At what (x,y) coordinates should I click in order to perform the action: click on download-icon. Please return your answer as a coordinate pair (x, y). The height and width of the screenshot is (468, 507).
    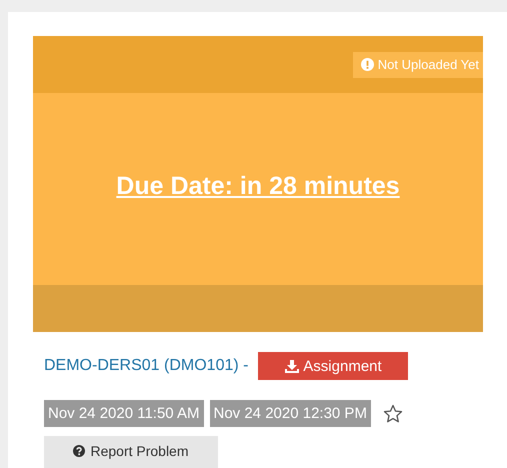
    Looking at the image, I should click on (292, 366).